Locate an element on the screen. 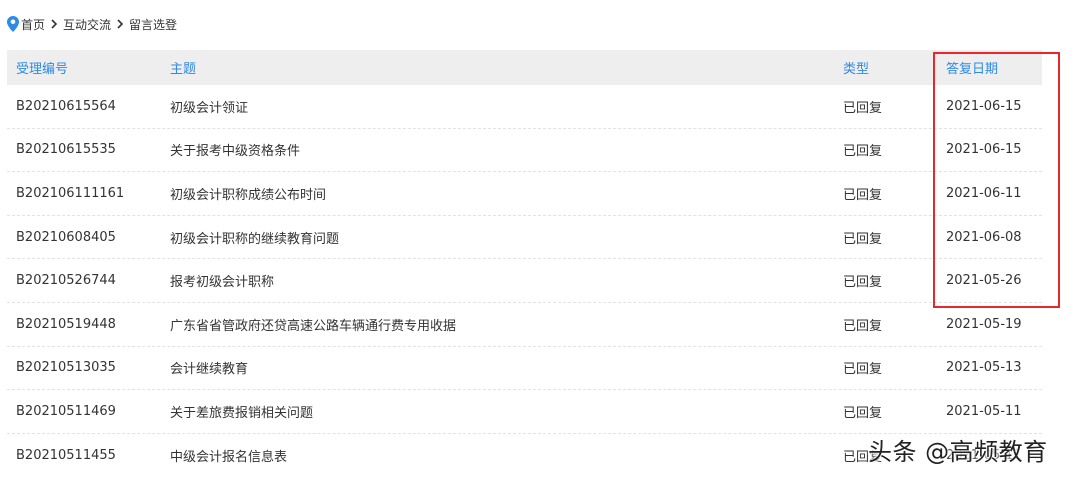  row-id: B202106111161 is located at coordinates (70, 193).